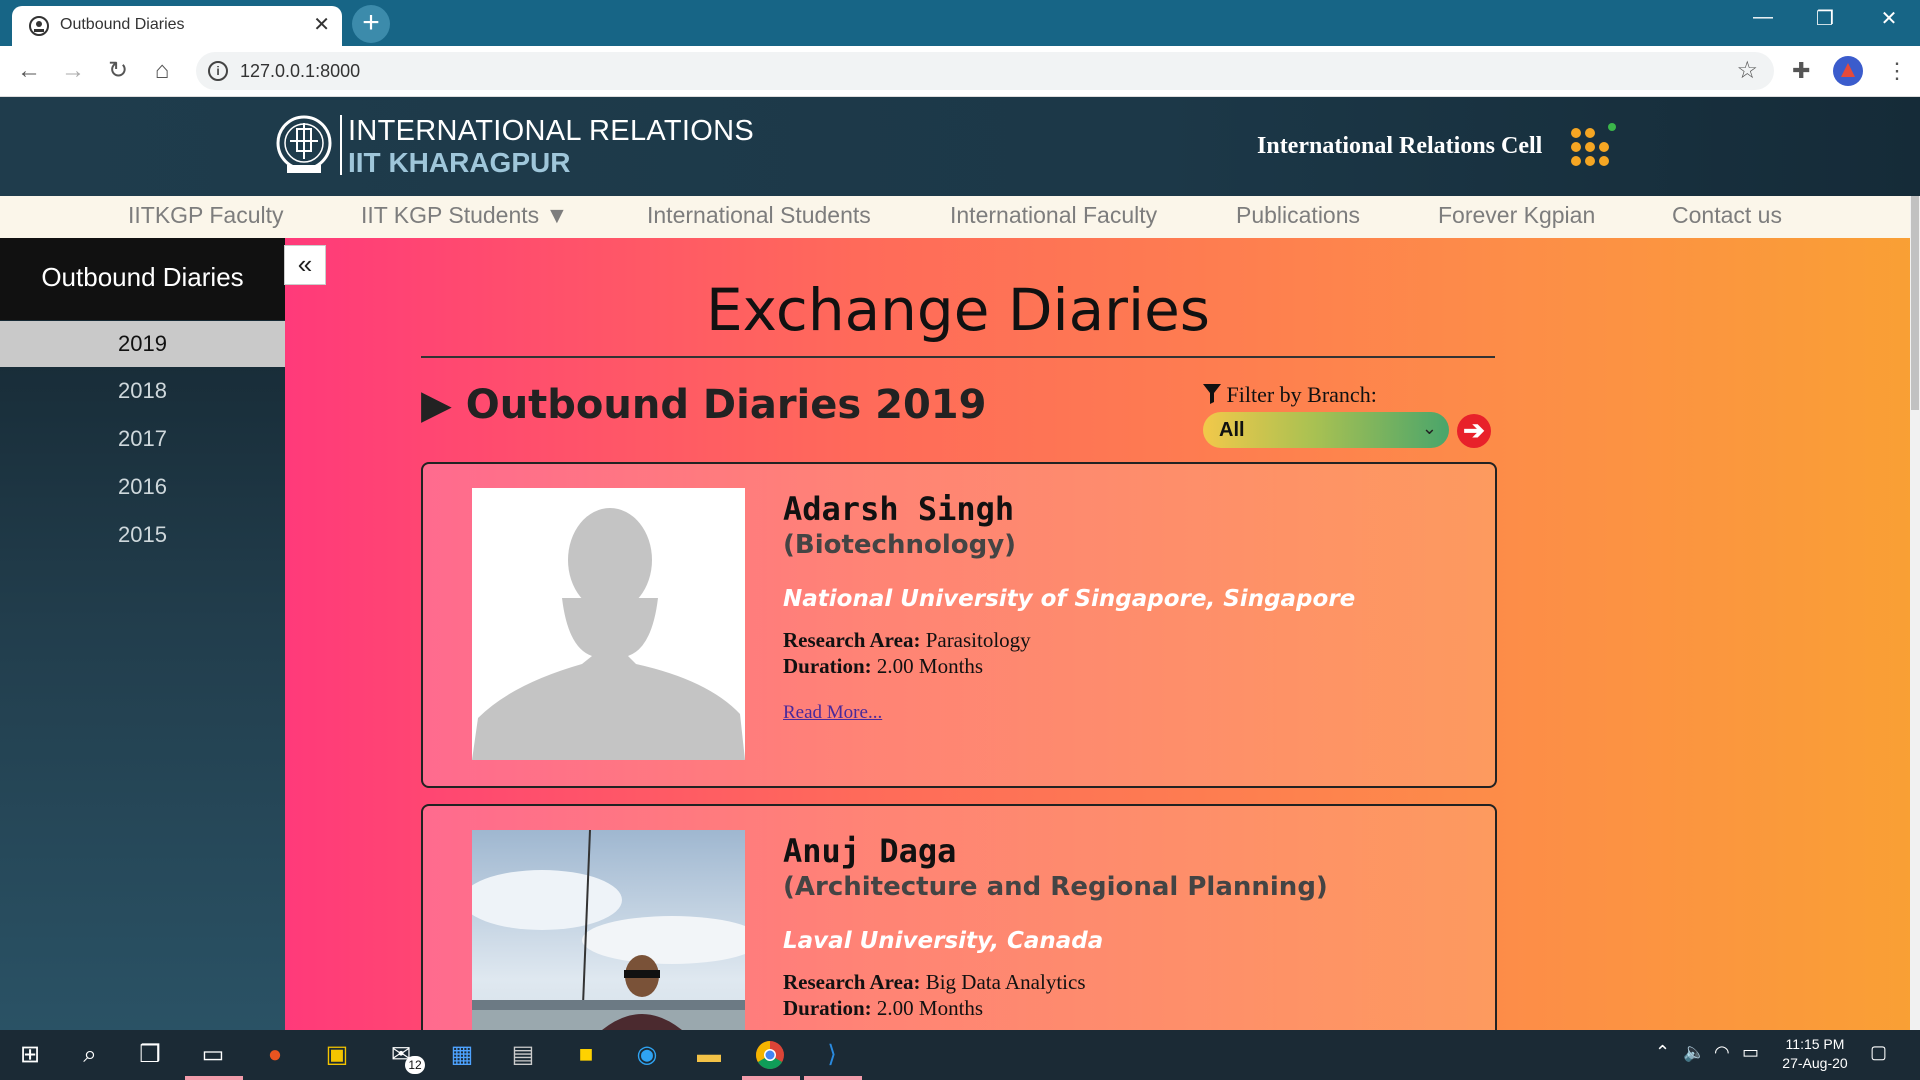  I want to click on tab-title: Outbound Diaries, so click(122, 24).